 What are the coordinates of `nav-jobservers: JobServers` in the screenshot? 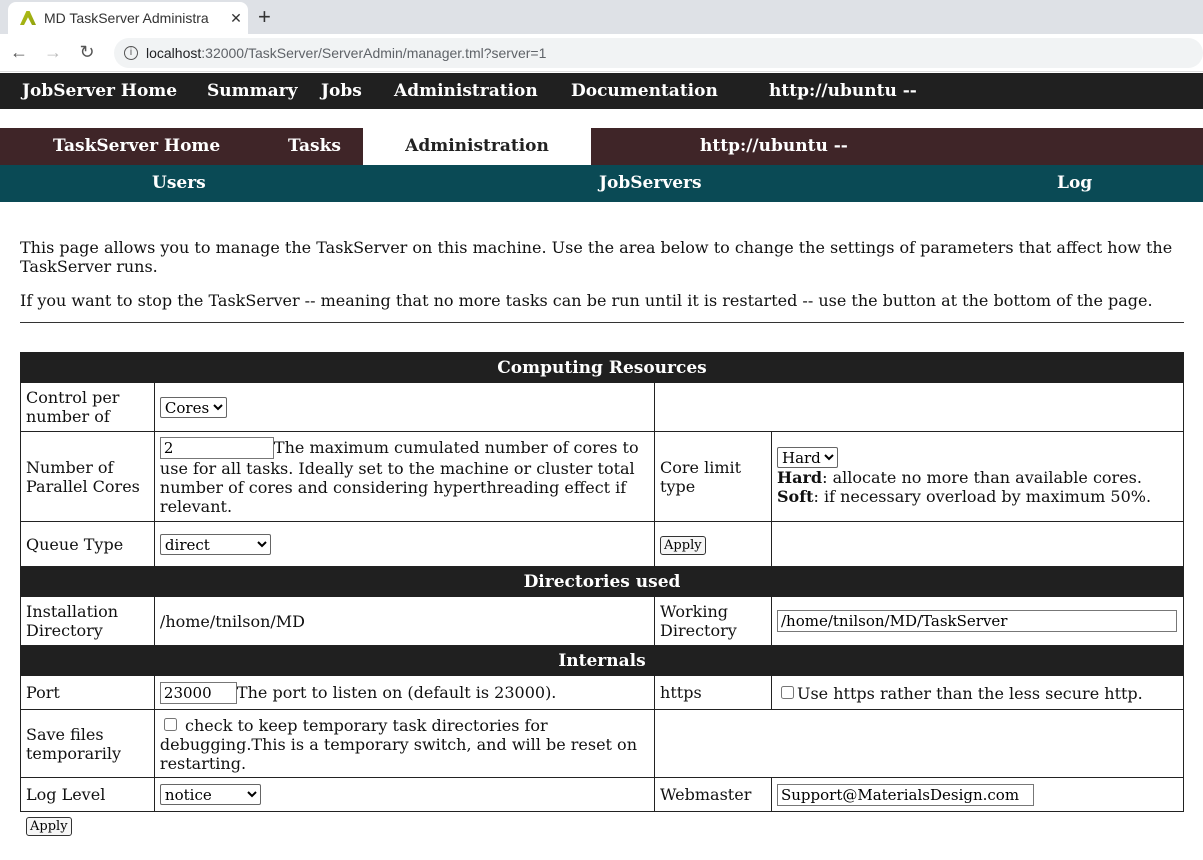 It's located at (650, 183).